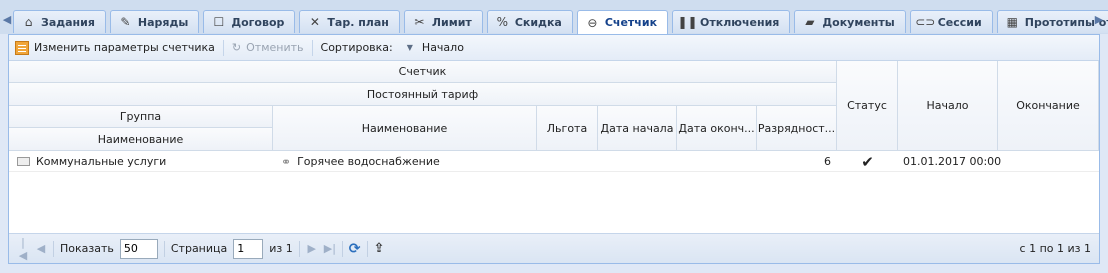 Image resolution: width=1108 pixels, height=273 pixels. I want to click on group-name-text: Коммунальные услуги, so click(101, 161).